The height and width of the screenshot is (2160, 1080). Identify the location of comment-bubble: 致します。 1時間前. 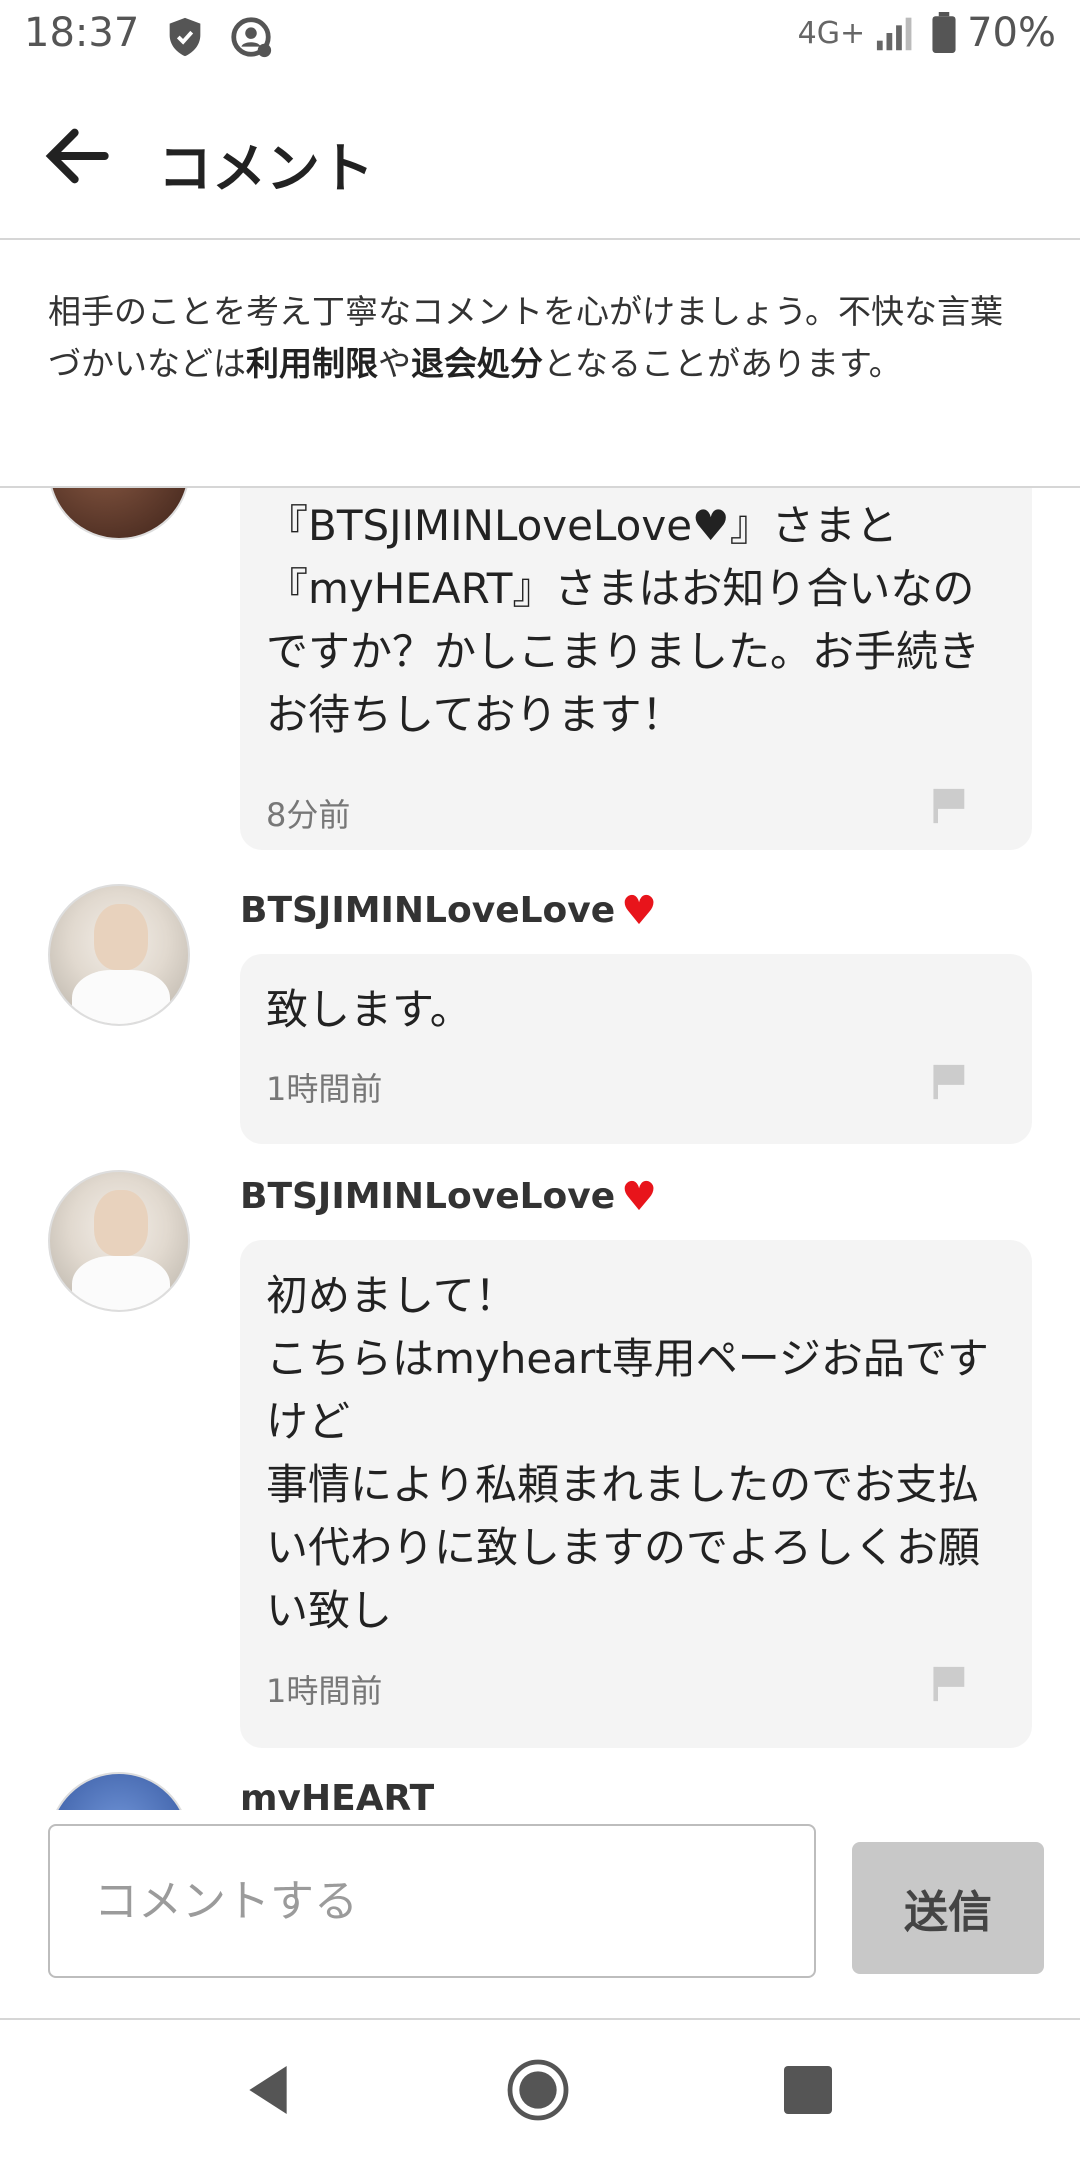
(636, 1049).